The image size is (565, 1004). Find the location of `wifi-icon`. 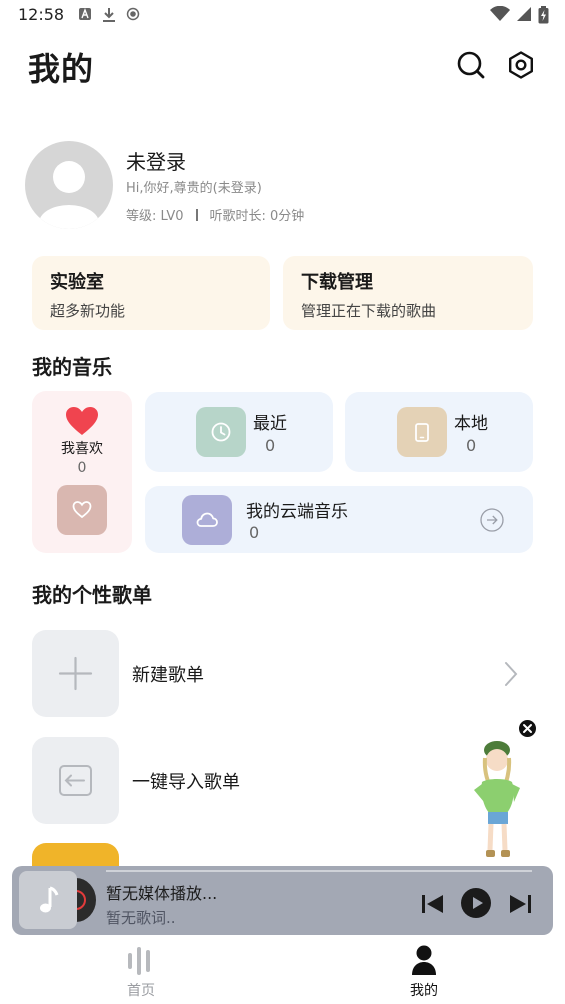

wifi-icon is located at coordinates (500, 13).